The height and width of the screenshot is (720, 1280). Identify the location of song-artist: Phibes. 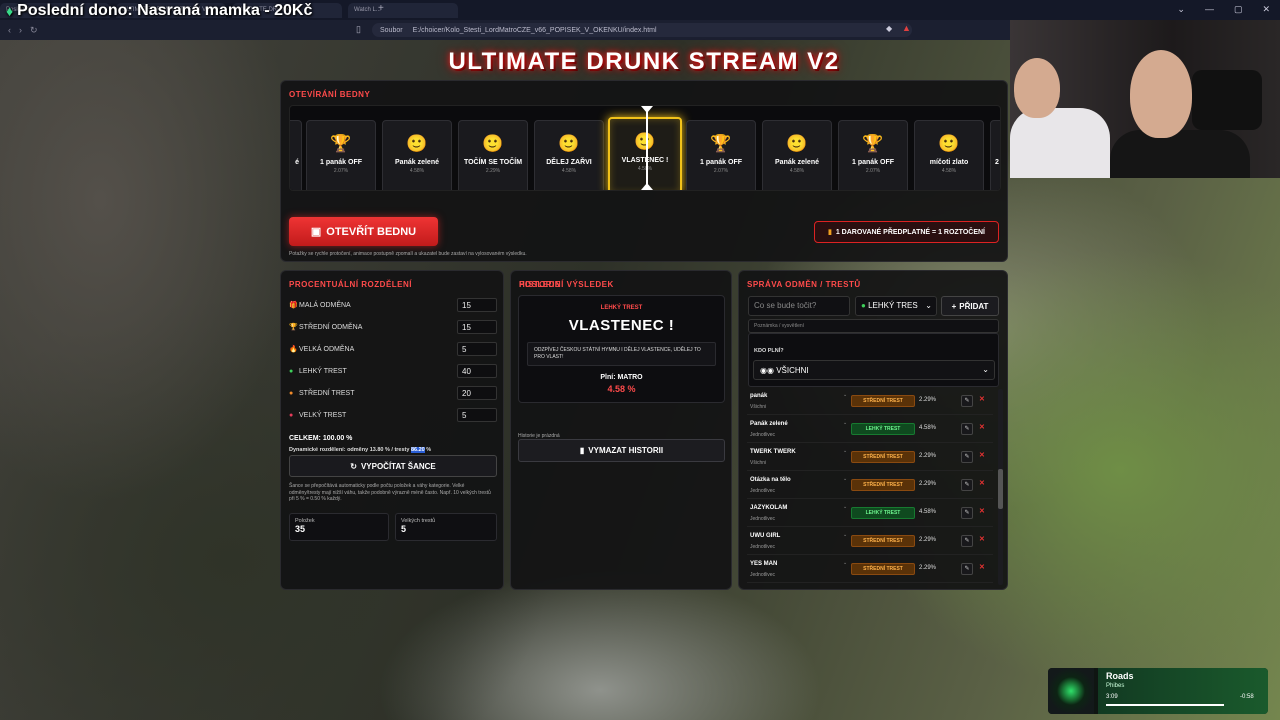
(1115, 686).